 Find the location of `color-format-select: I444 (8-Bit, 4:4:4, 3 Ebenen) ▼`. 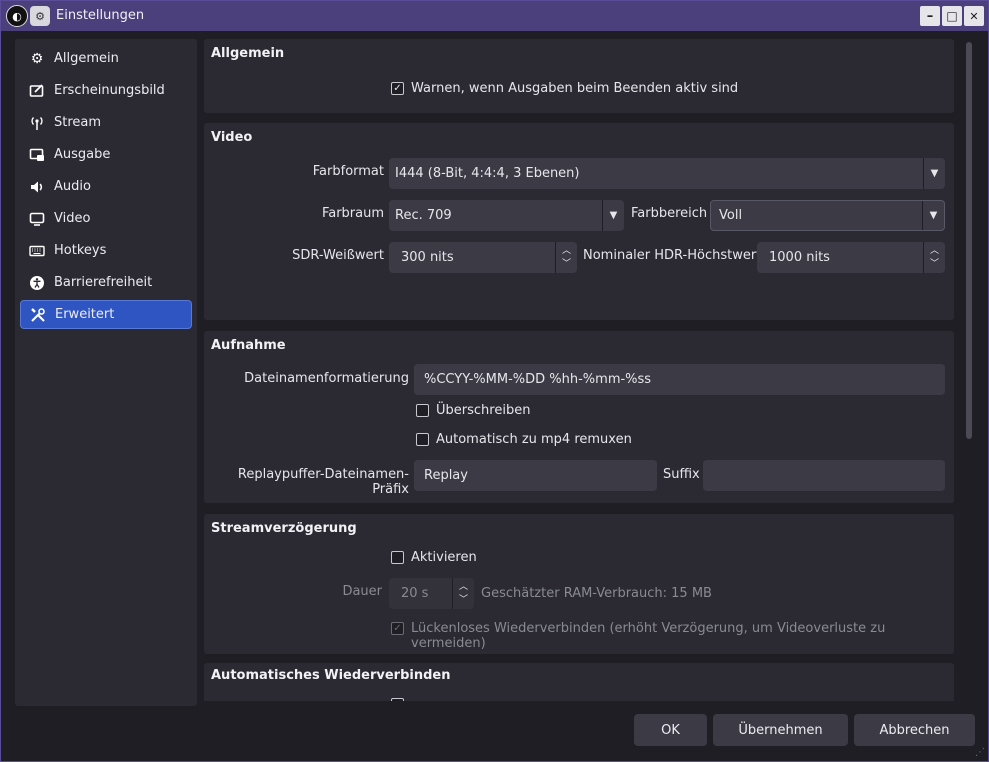

color-format-select: I444 (8-Bit, 4:4:4, 3 Ebenen) ▼ is located at coordinates (667, 173).